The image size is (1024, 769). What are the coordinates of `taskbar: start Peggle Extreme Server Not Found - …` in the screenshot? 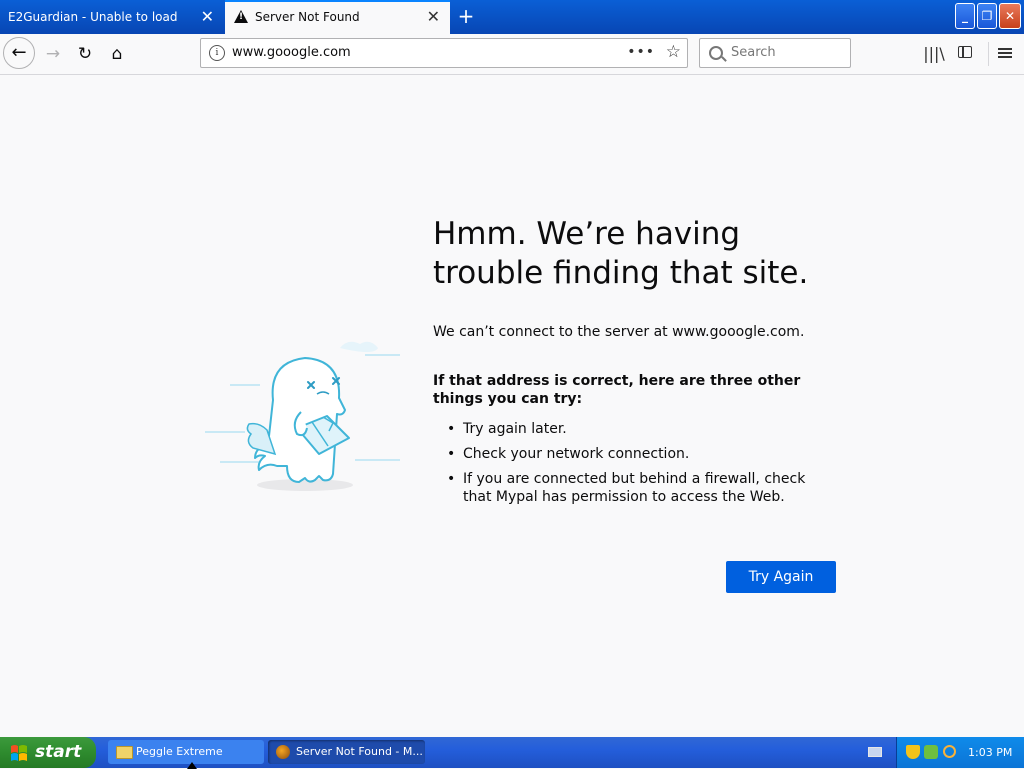 It's located at (512, 752).